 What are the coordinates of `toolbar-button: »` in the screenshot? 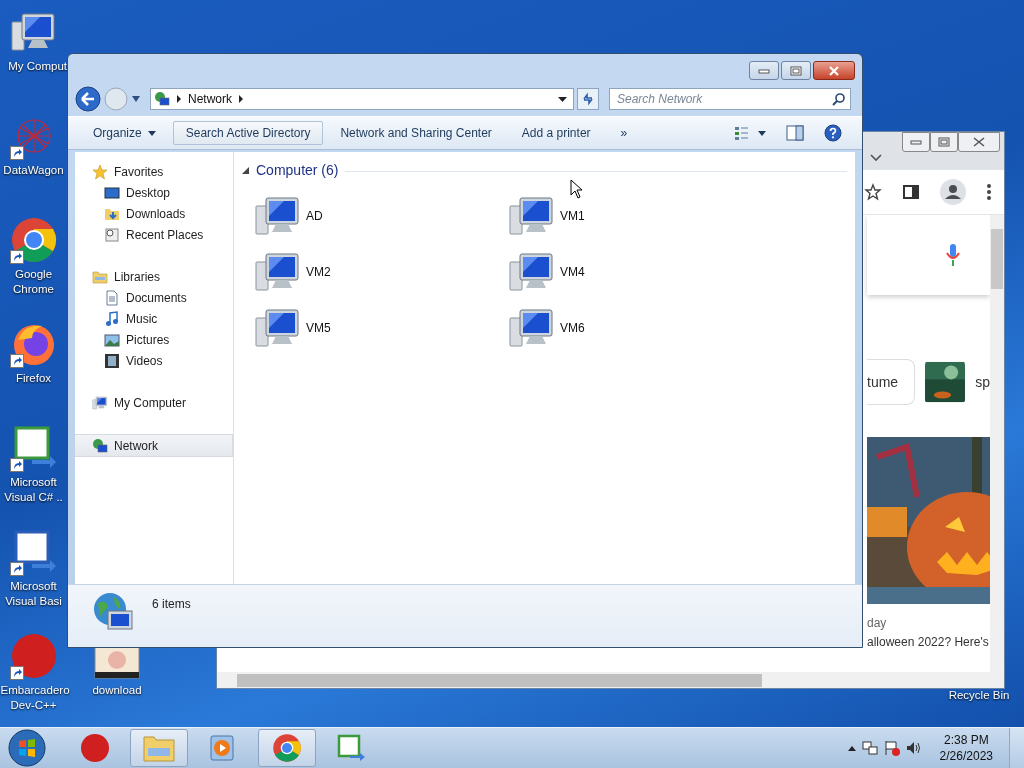 It's located at (624, 133).